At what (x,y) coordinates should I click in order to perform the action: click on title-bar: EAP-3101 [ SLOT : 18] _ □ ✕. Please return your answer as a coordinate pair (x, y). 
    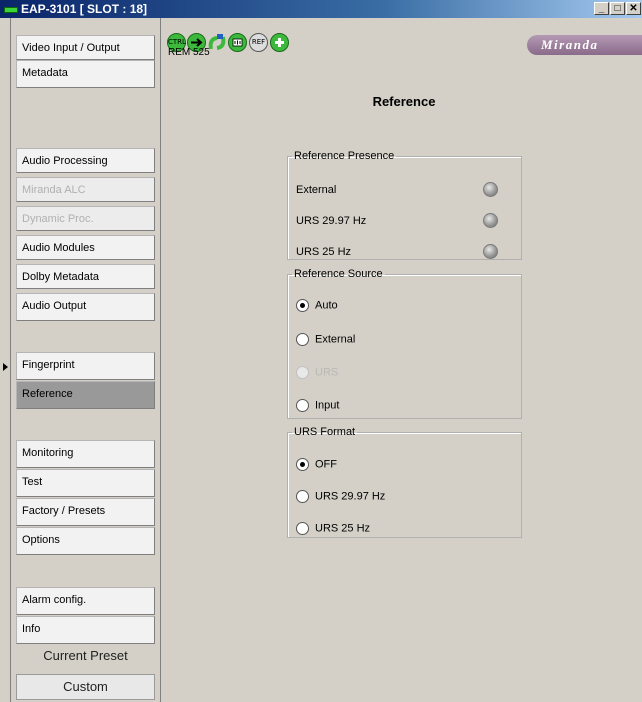
    Looking at the image, I should click on (321, 9).